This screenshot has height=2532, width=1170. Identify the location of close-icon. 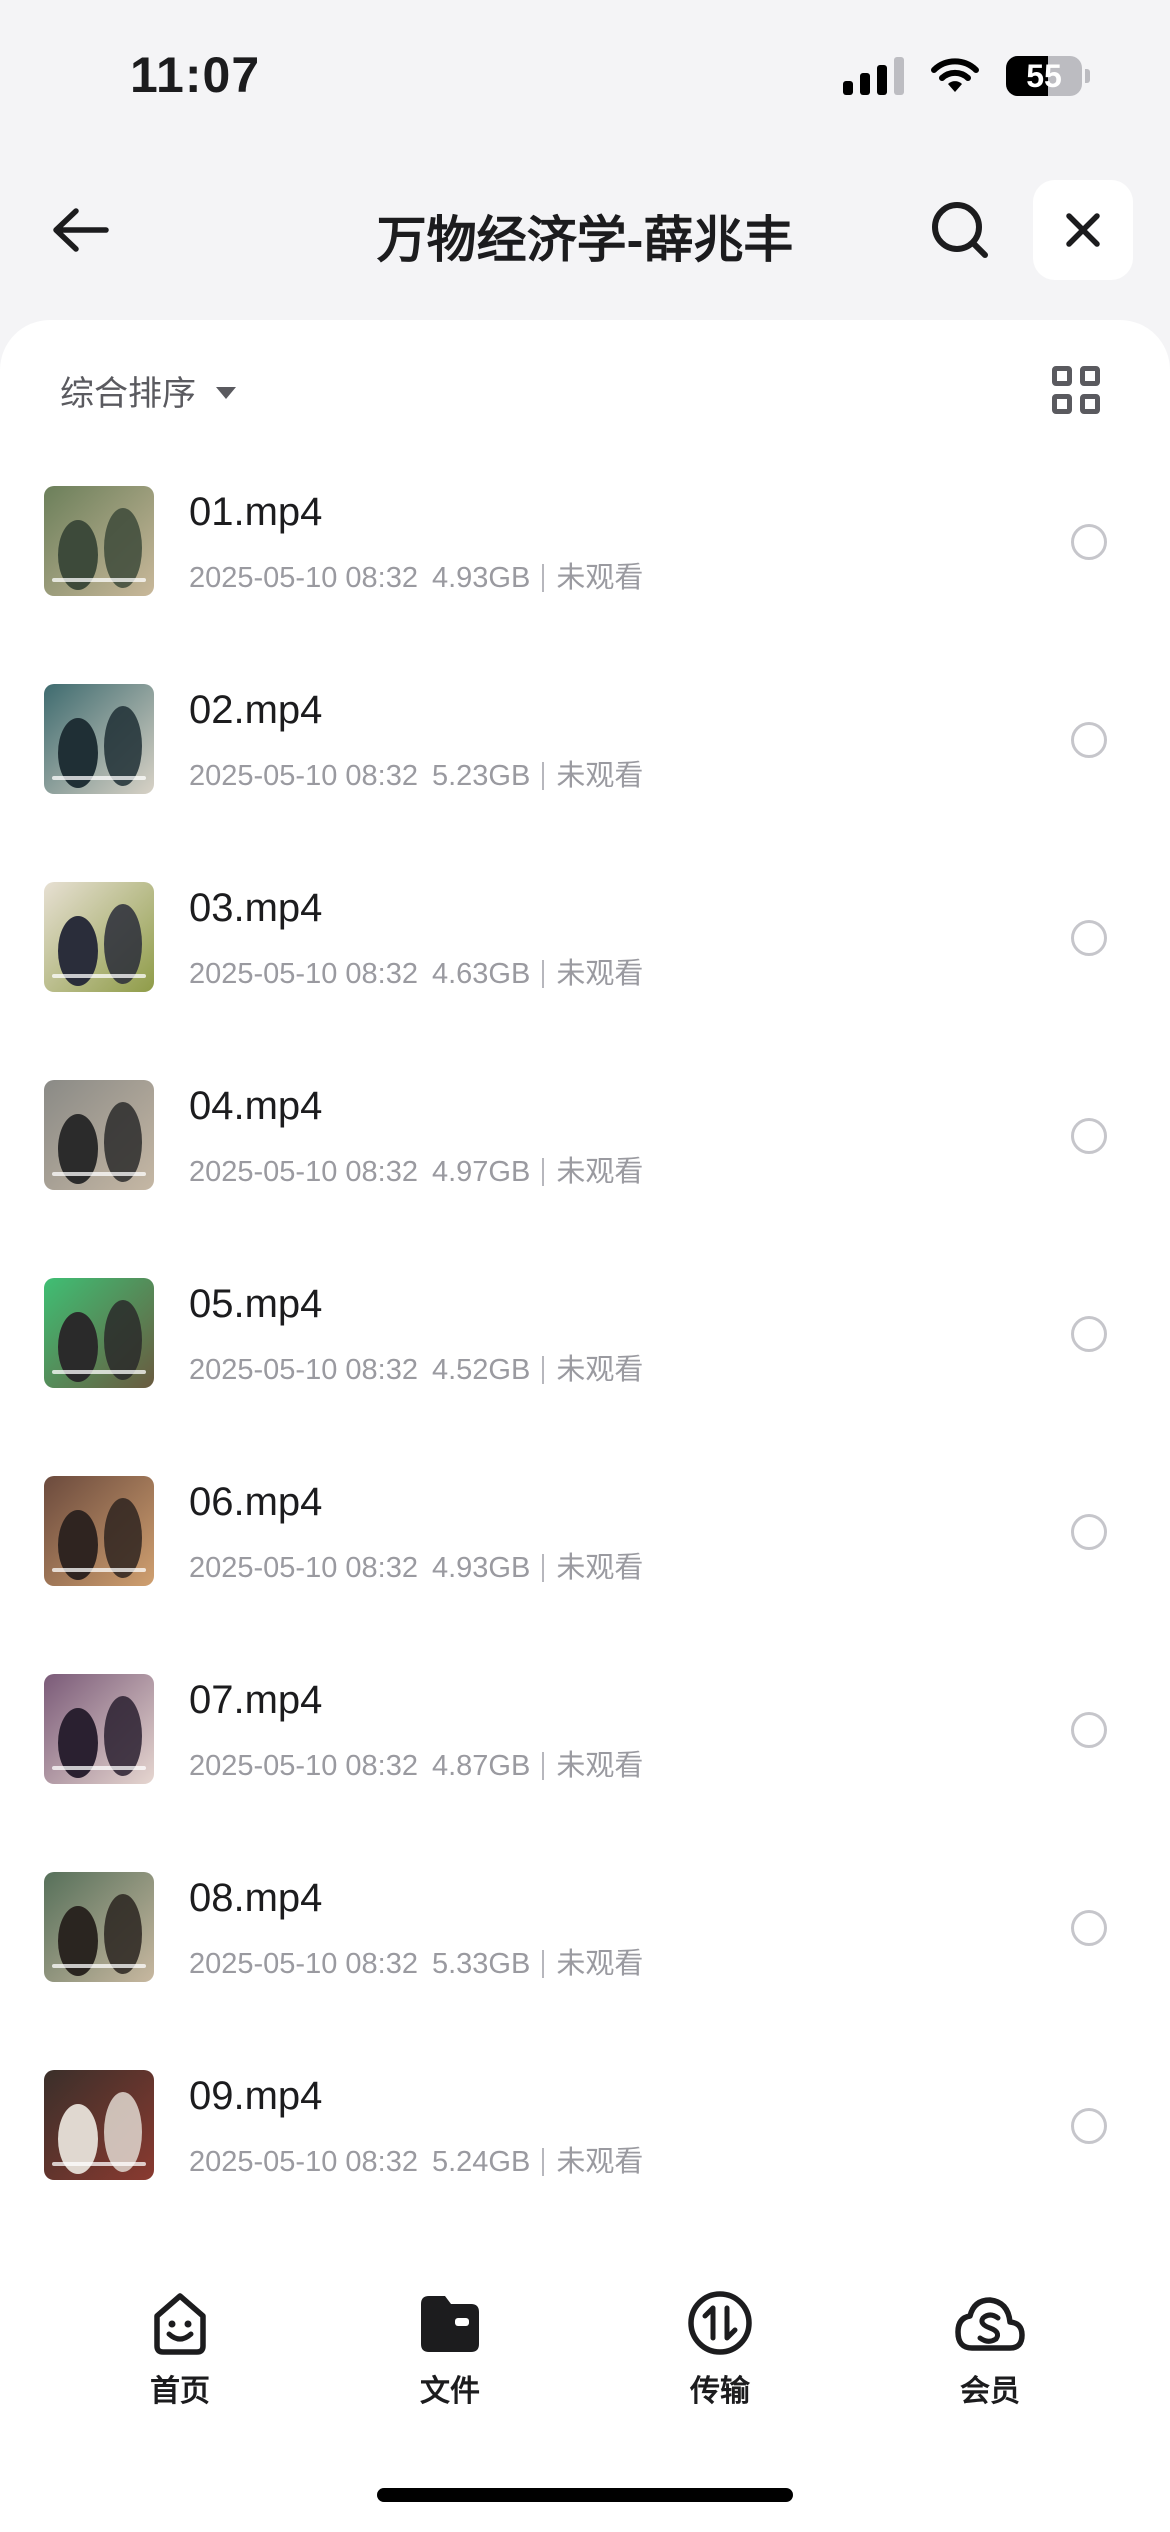
(1083, 230).